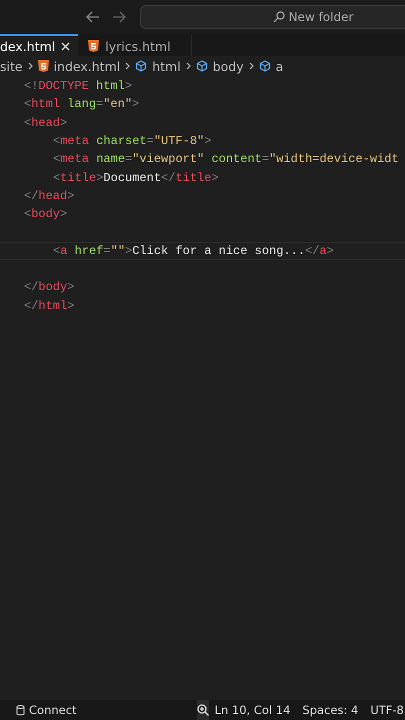  I want to click on indentation-status: Spaces: 4, so click(330, 710).